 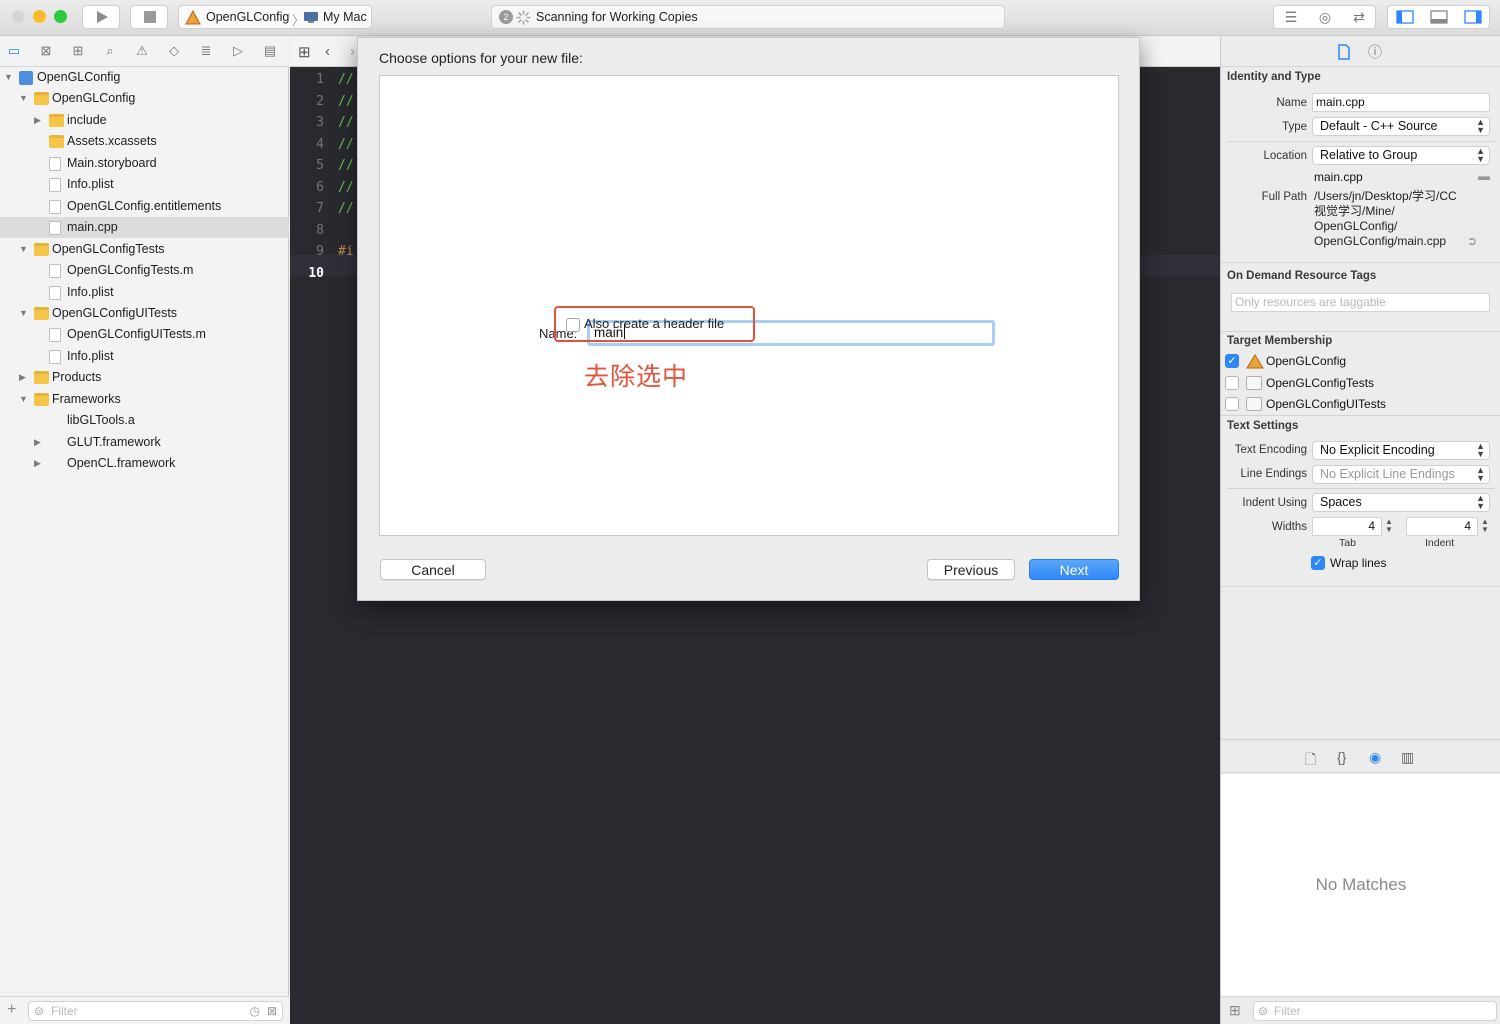 I want to click on tree-item-label: Assets.xcassets, so click(x=112, y=141).